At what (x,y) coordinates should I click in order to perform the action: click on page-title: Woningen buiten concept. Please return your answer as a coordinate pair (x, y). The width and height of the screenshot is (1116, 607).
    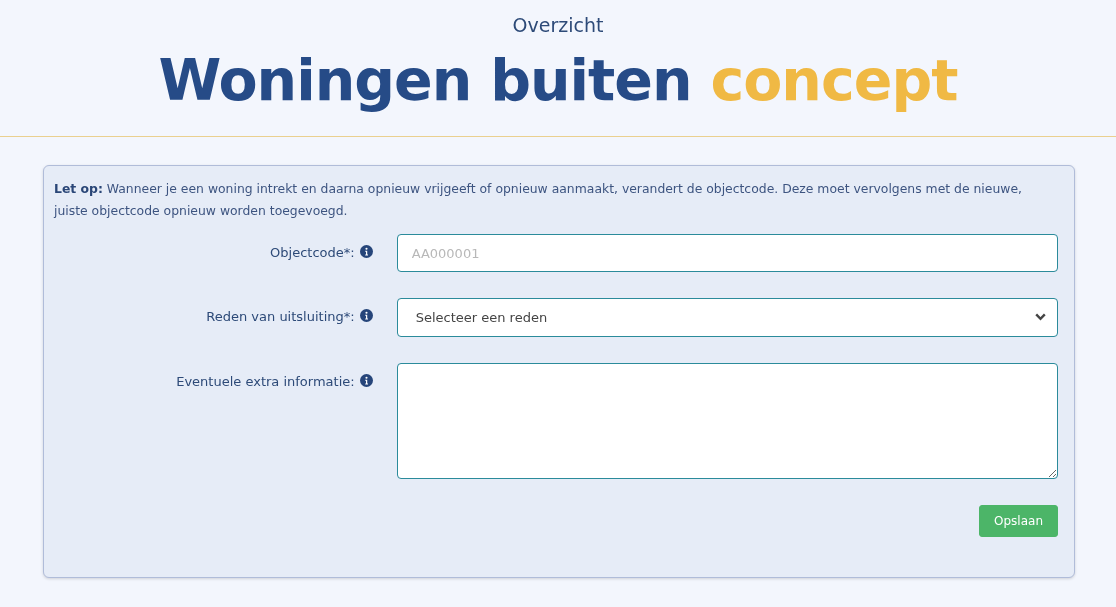
    Looking at the image, I should click on (558, 80).